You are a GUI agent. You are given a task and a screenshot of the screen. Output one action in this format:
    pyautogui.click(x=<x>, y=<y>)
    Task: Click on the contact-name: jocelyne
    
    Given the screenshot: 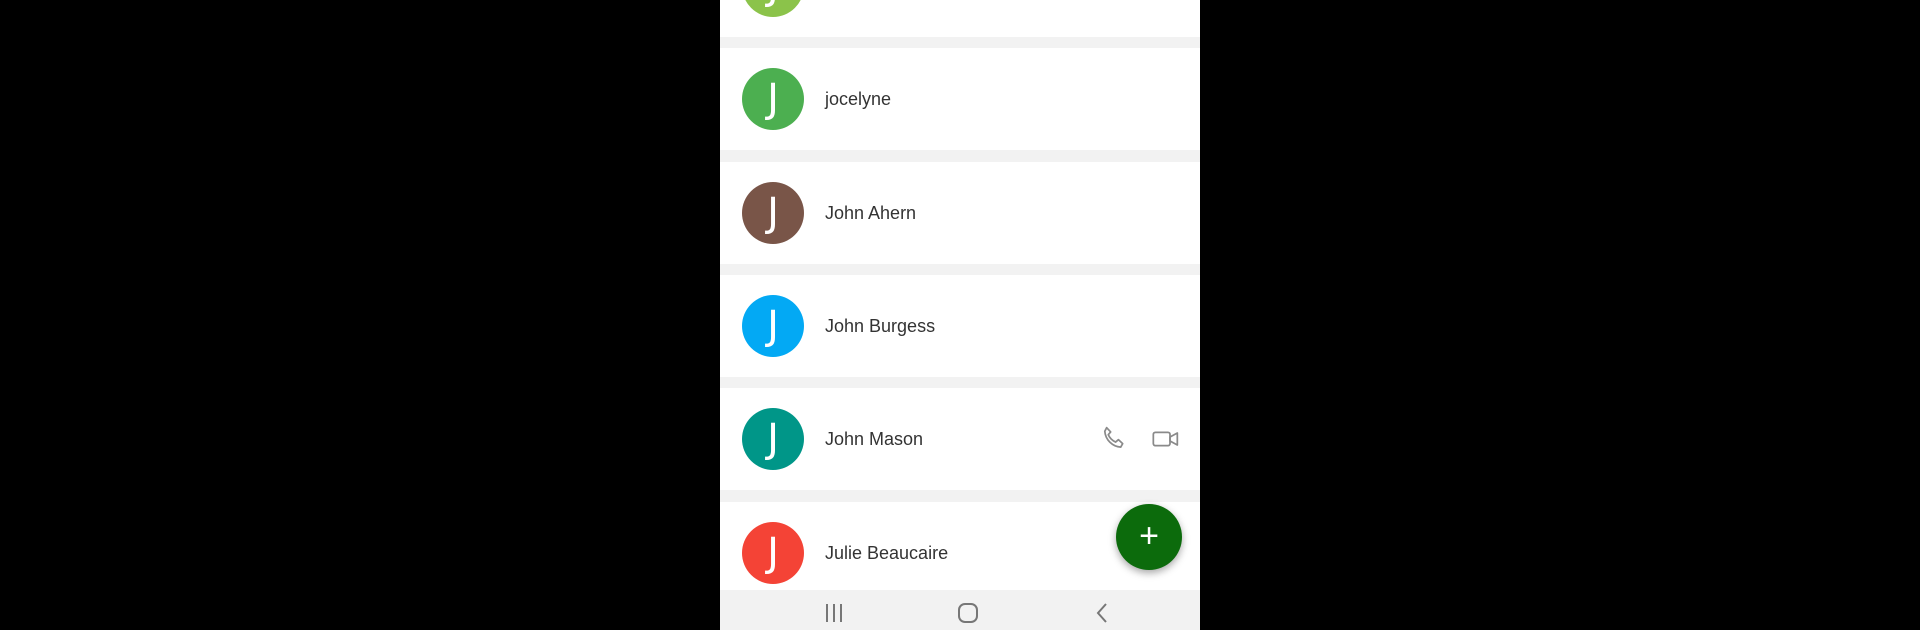 What is the action you would take?
    pyautogui.click(x=858, y=99)
    